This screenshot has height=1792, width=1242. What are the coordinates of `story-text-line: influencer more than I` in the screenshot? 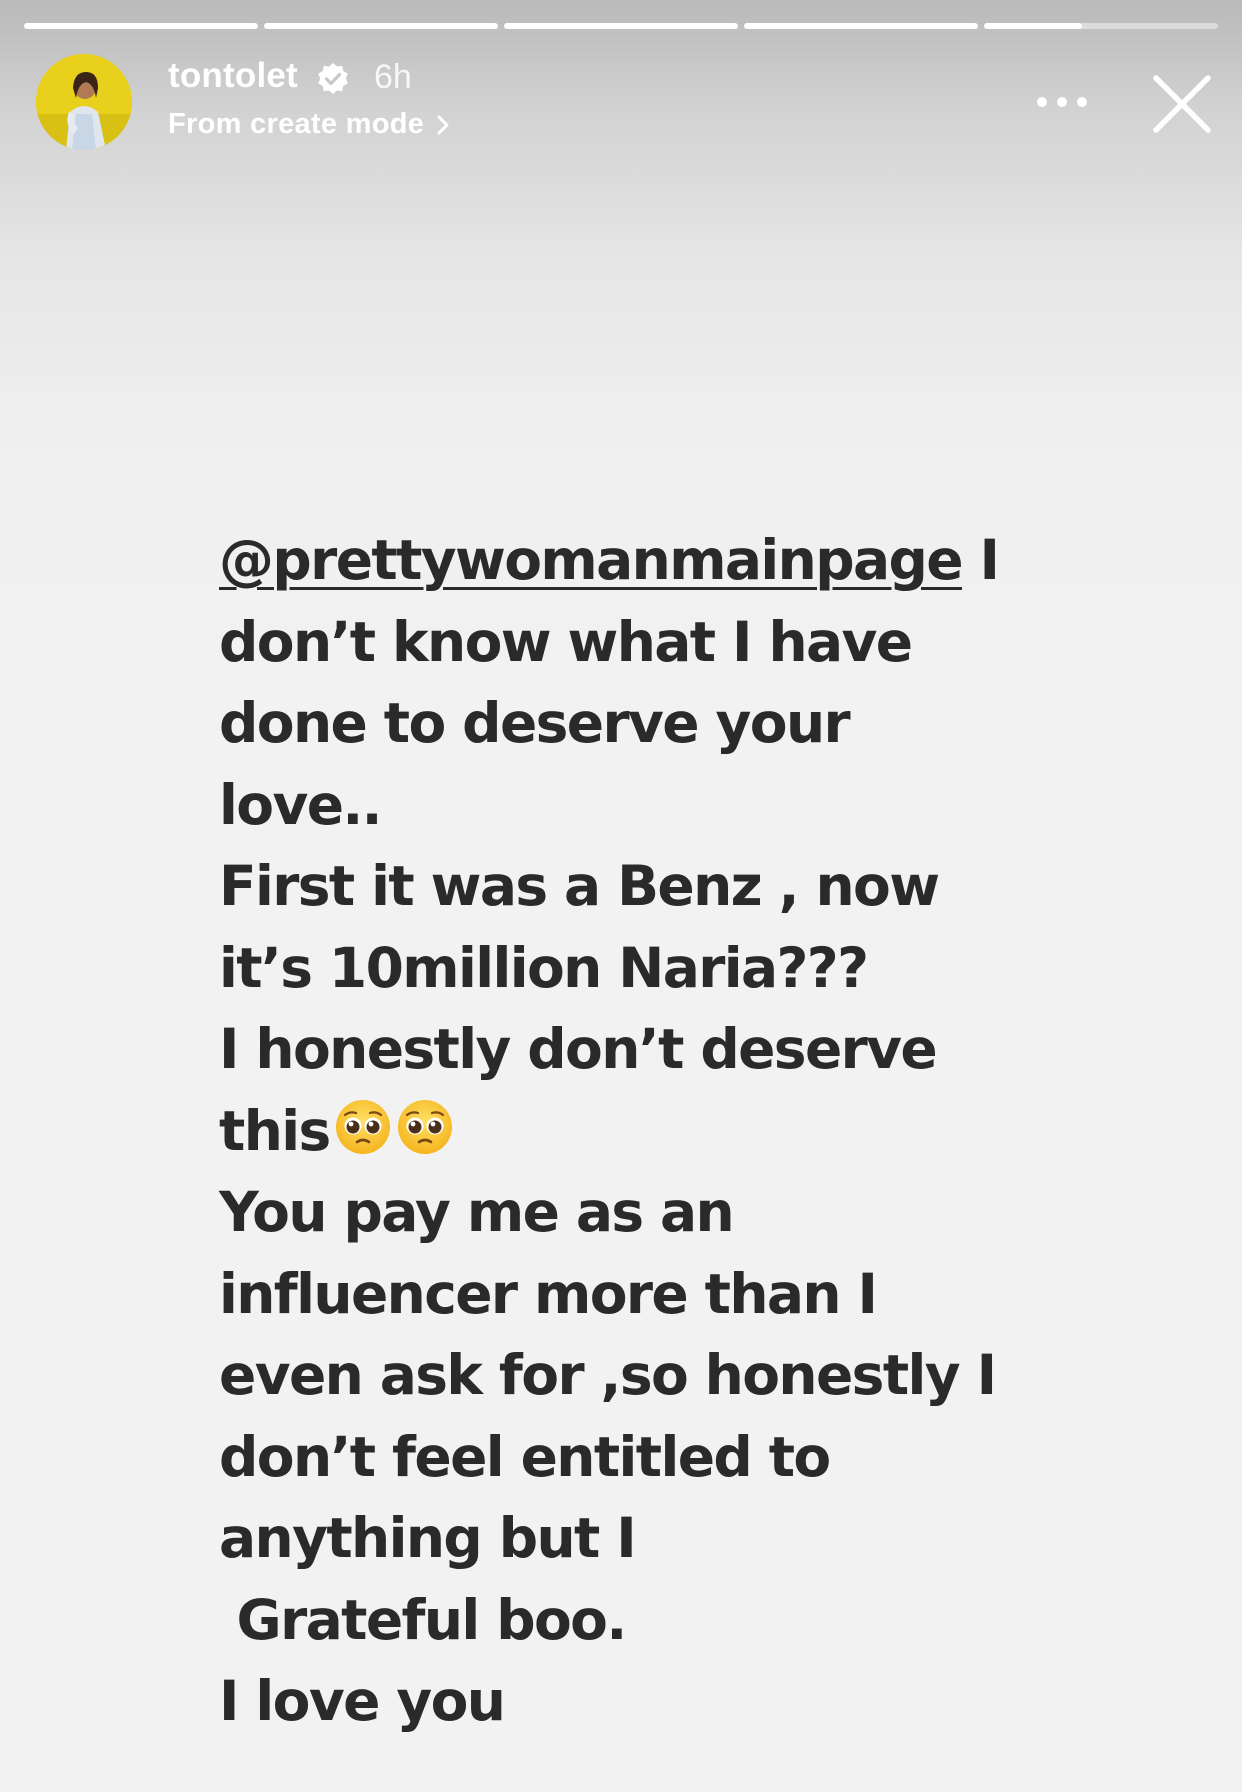 It's located at (548, 1293).